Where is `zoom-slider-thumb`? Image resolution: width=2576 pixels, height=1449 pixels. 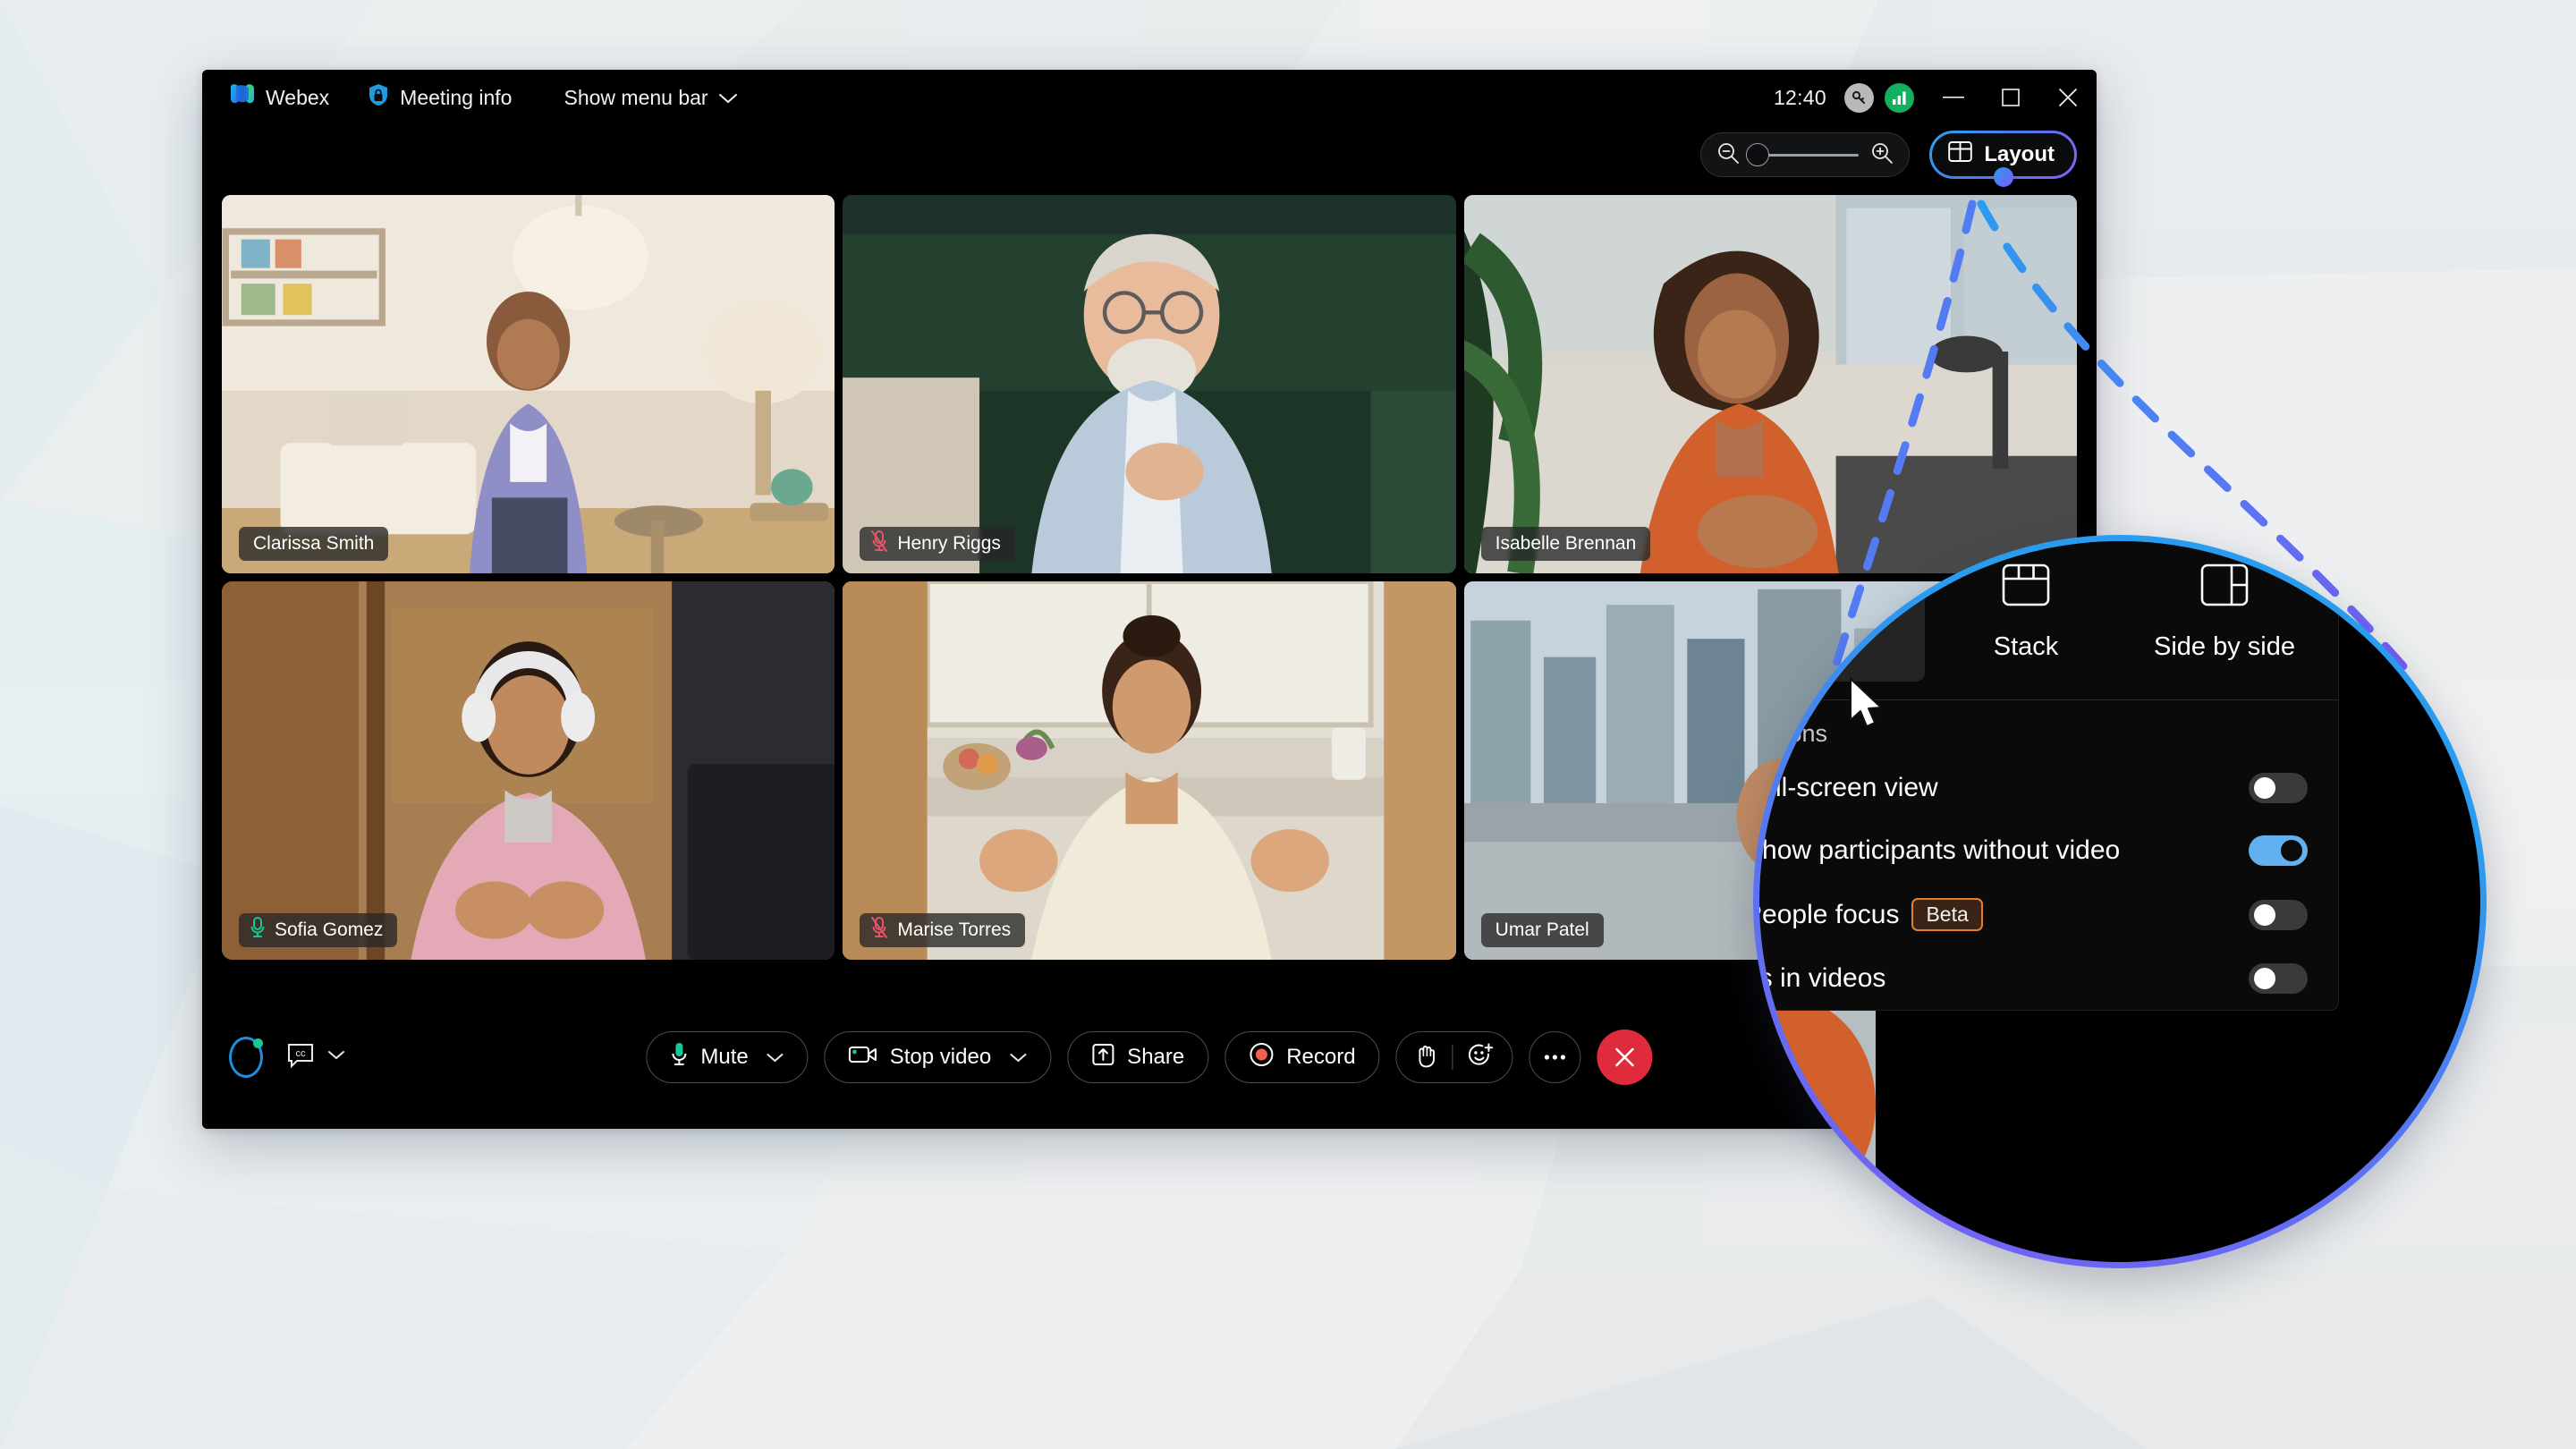
zoom-slider-thumb is located at coordinates (1758, 154).